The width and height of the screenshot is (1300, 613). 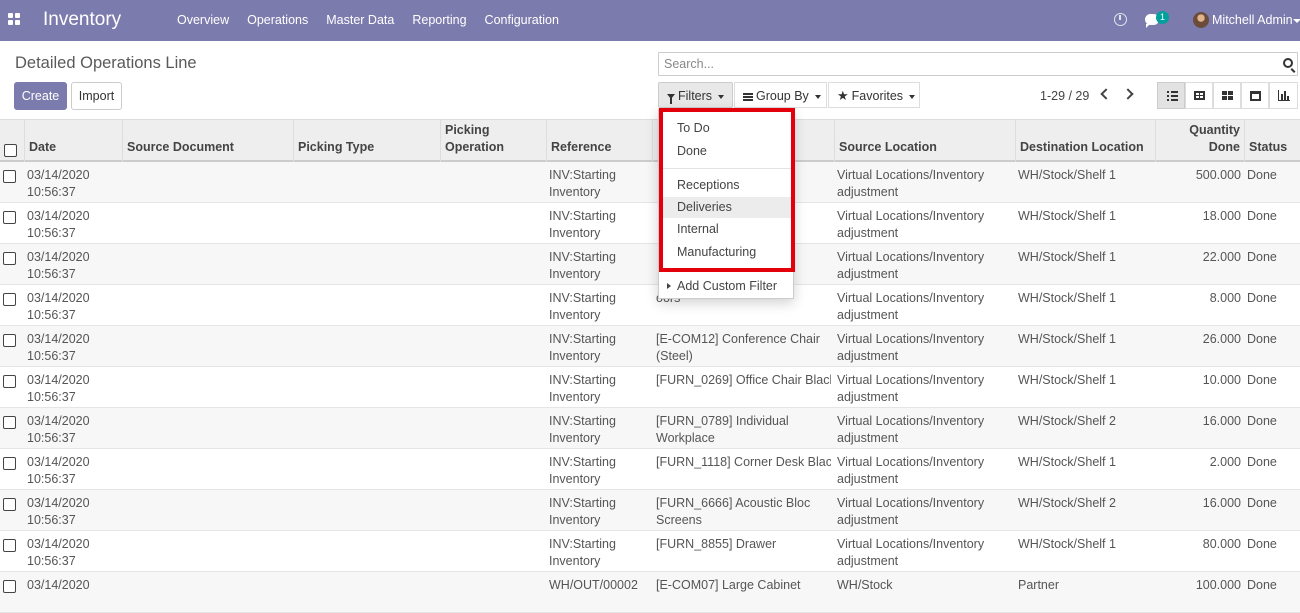 I want to click on cell-source-location: WH/Stock, so click(x=865, y=585).